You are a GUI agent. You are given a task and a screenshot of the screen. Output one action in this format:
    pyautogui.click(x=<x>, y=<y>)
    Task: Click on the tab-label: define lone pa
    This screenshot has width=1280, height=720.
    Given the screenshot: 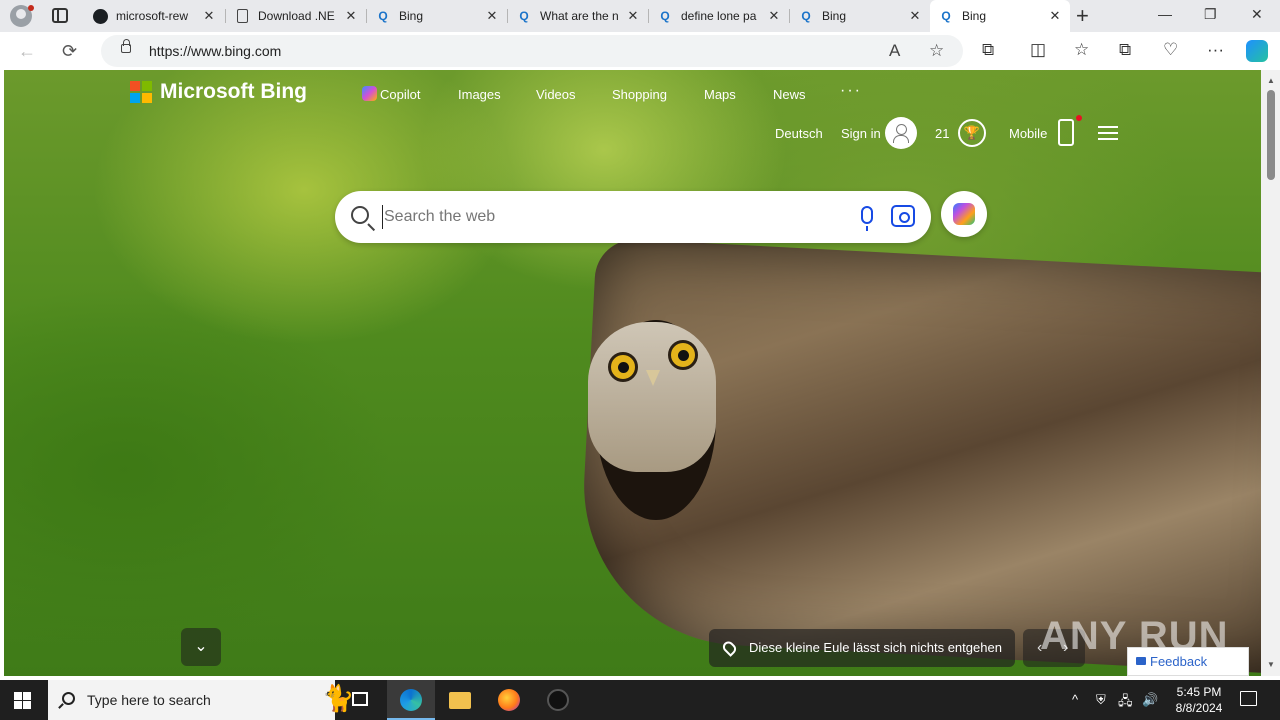 What is the action you would take?
    pyautogui.click(x=719, y=16)
    